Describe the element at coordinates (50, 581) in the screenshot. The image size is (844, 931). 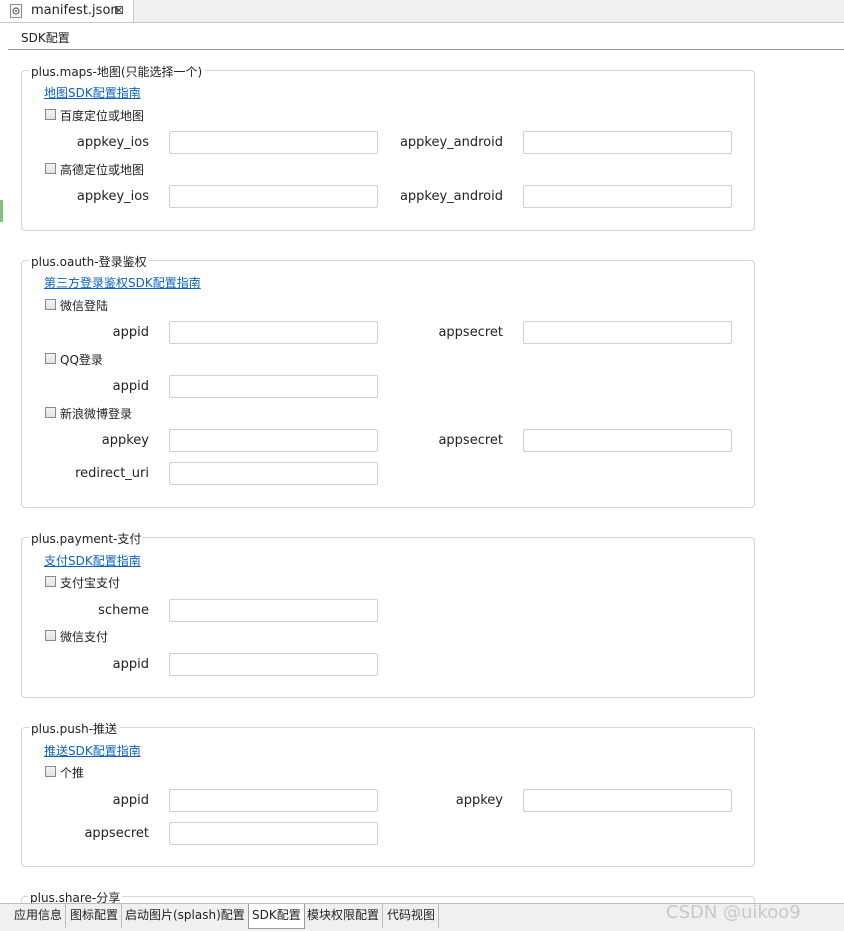
I see `alipay-checkbox` at that location.